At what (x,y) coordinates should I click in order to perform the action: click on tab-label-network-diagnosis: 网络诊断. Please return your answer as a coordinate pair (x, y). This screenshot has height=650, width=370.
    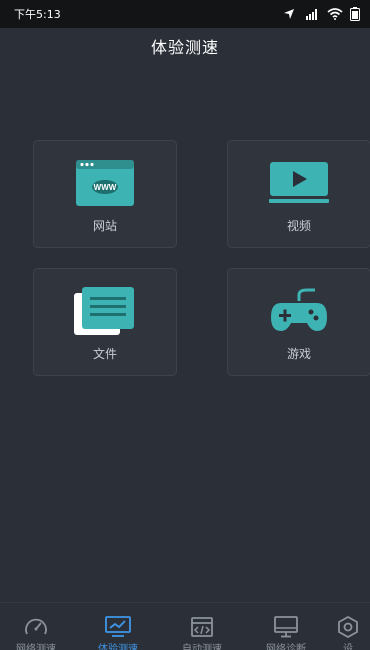
    Looking at the image, I should click on (286, 647).